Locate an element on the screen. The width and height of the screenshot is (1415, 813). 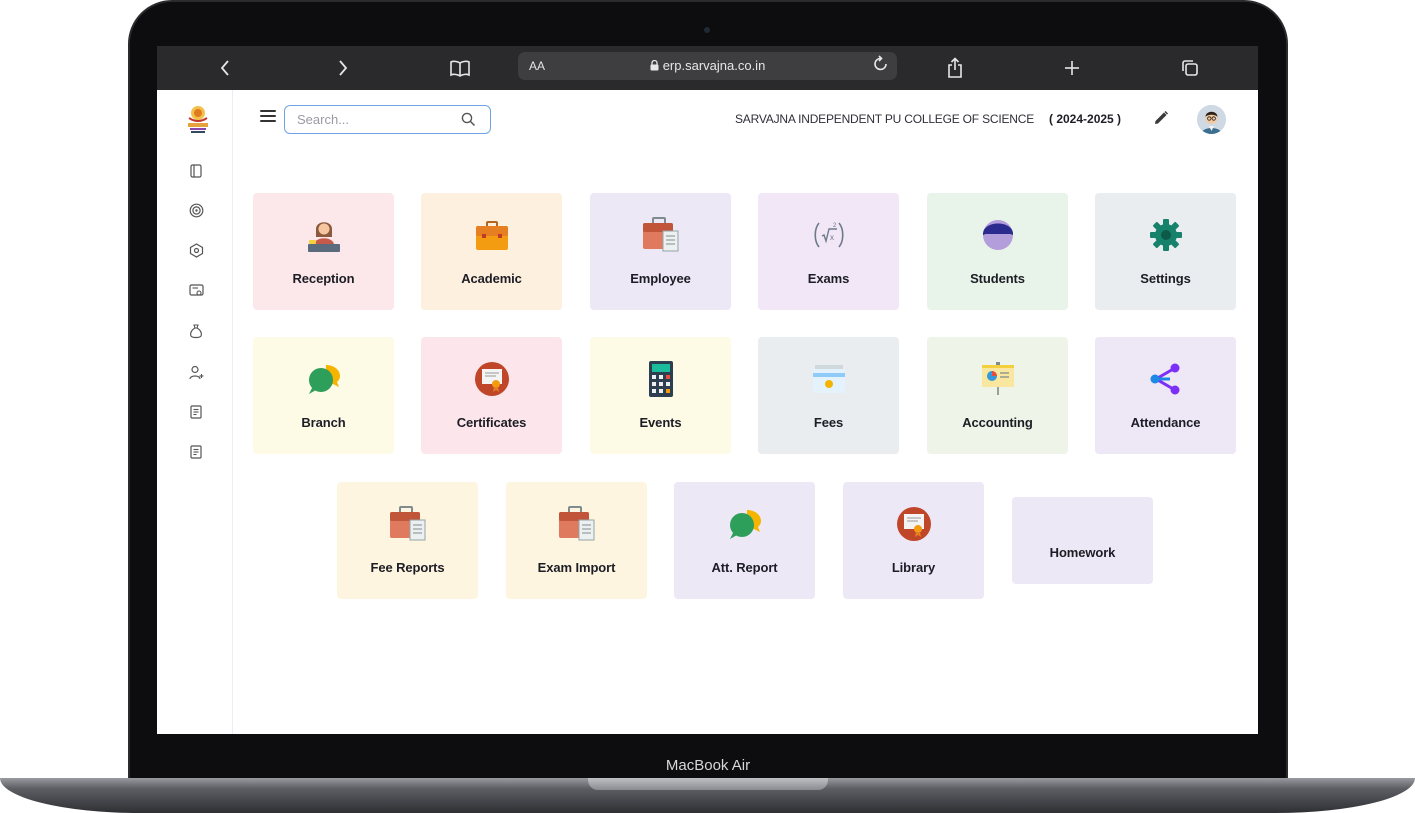
tile-students: Students is located at coordinates (997, 251).